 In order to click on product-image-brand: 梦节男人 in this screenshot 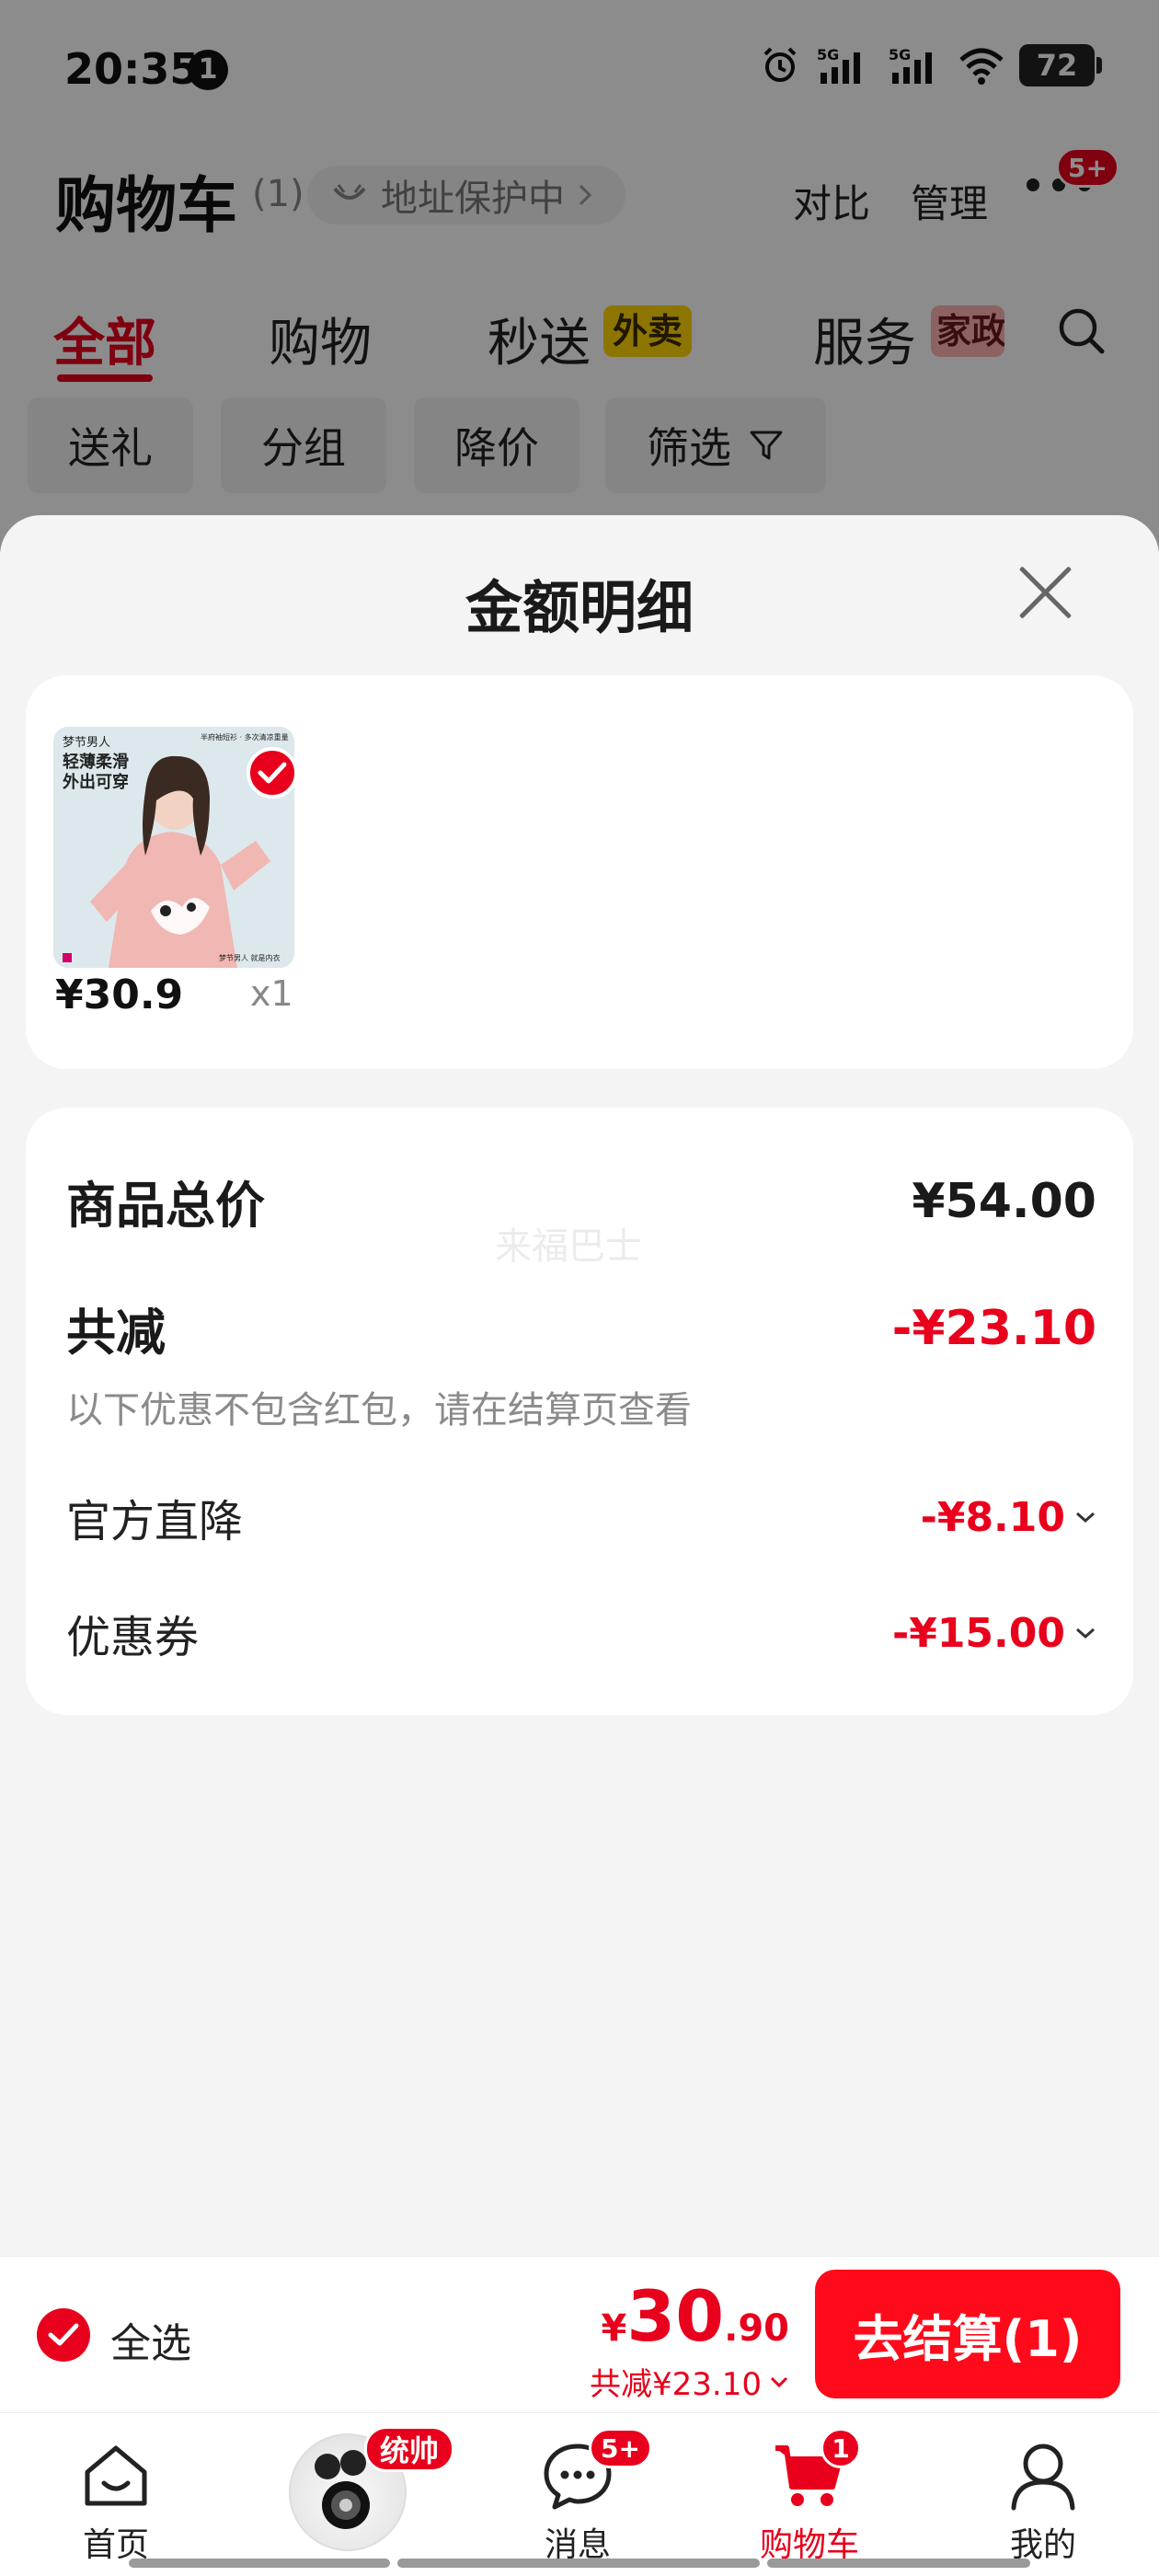, I will do `click(87, 743)`.